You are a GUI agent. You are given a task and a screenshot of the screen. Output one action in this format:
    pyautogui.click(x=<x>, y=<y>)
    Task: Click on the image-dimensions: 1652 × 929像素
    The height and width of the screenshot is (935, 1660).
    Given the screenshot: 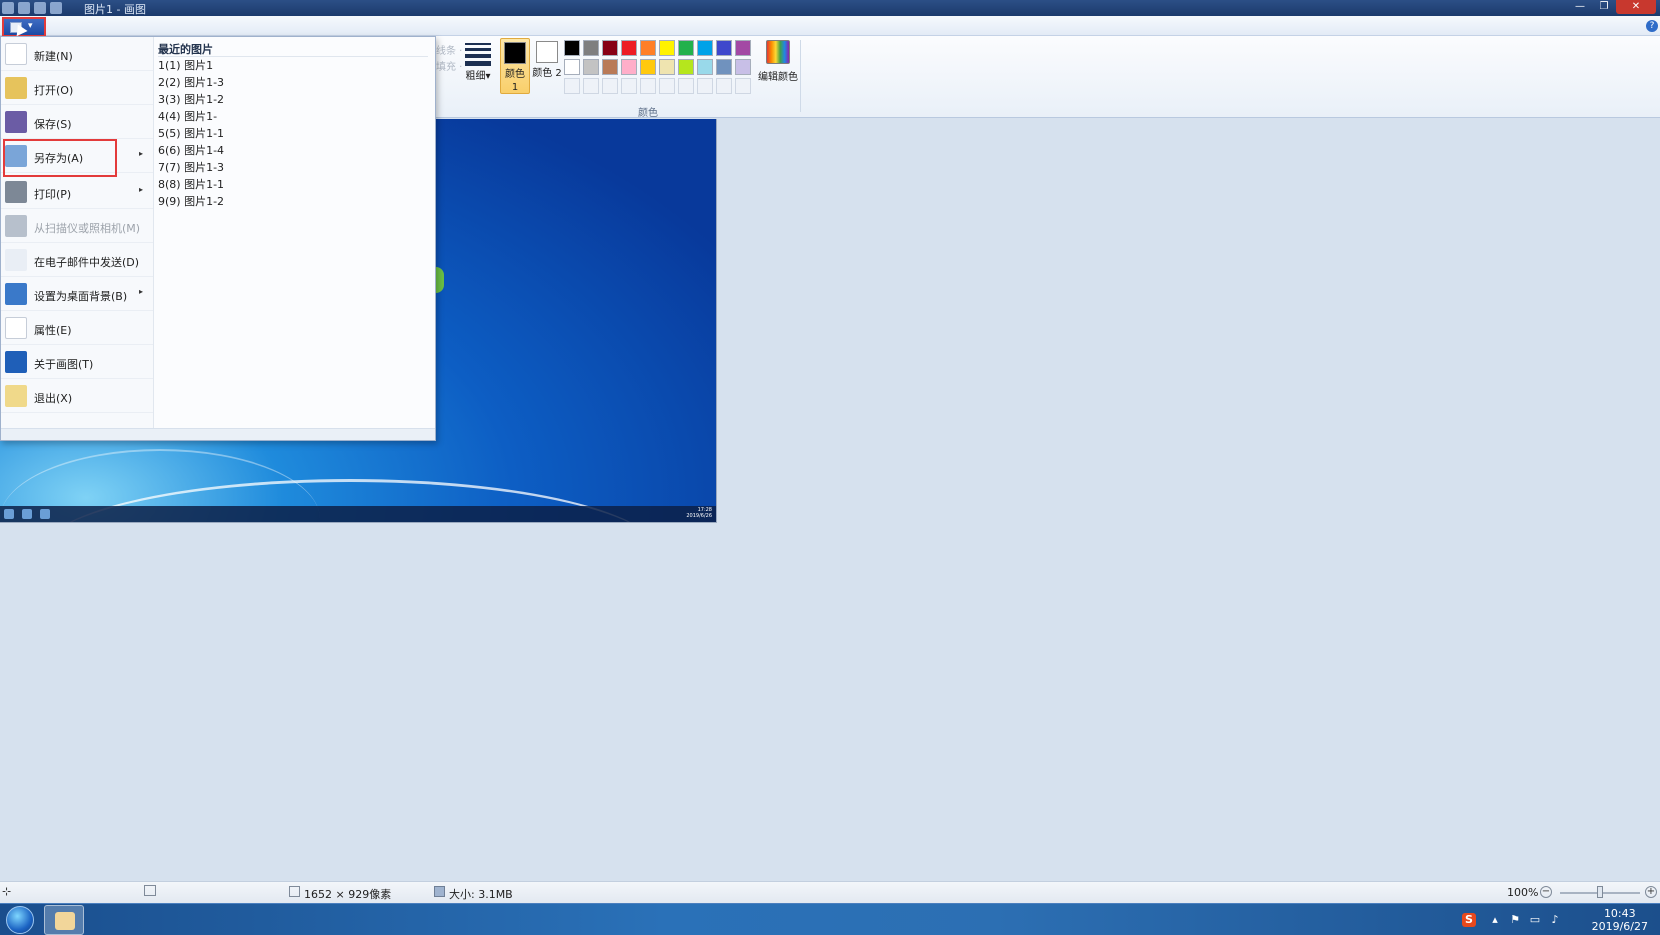 What is the action you would take?
    pyautogui.click(x=348, y=894)
    